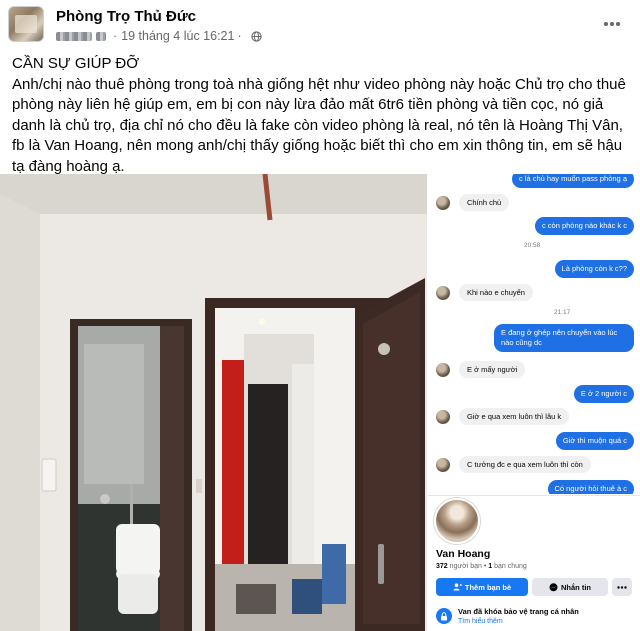 The width and height of the screenshot is (640, 631). What do you see at coordinates (490, 566) in the screenshot?
I see `mutual-count: 1` at bounding box center [490, 566].